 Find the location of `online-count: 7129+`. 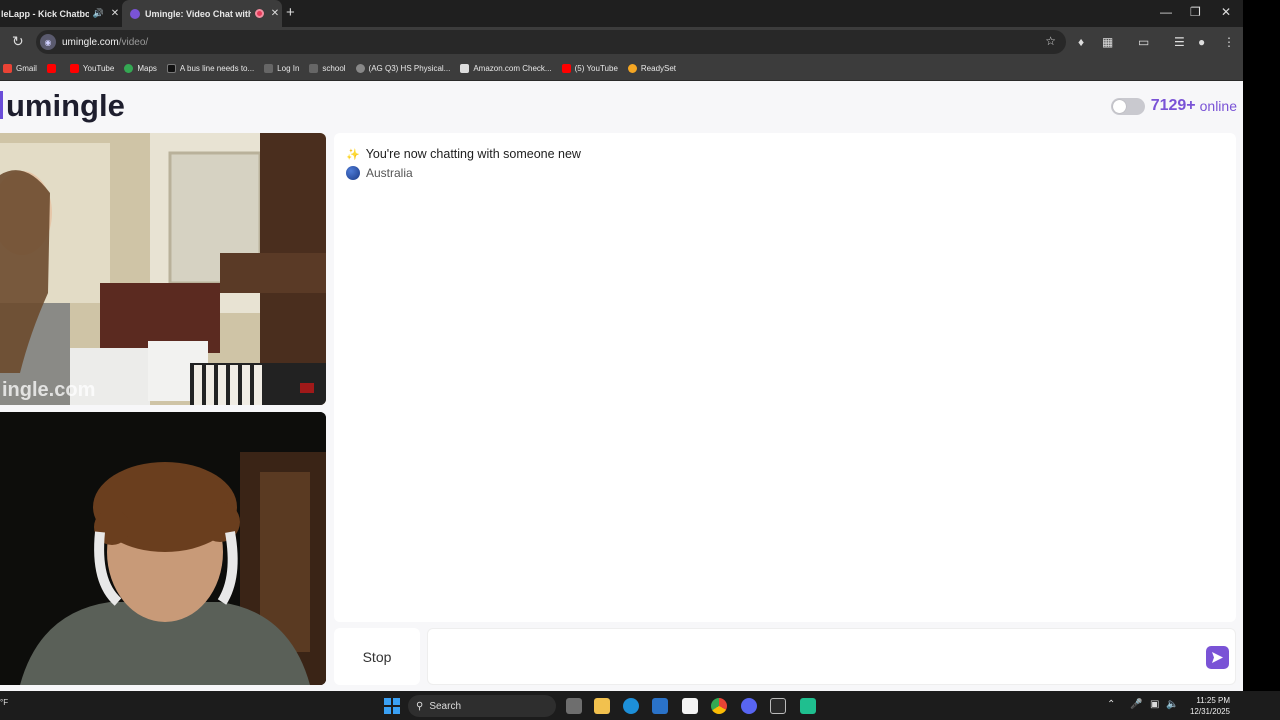

online-count: 7129+ is located at coordinates (1173, 105).